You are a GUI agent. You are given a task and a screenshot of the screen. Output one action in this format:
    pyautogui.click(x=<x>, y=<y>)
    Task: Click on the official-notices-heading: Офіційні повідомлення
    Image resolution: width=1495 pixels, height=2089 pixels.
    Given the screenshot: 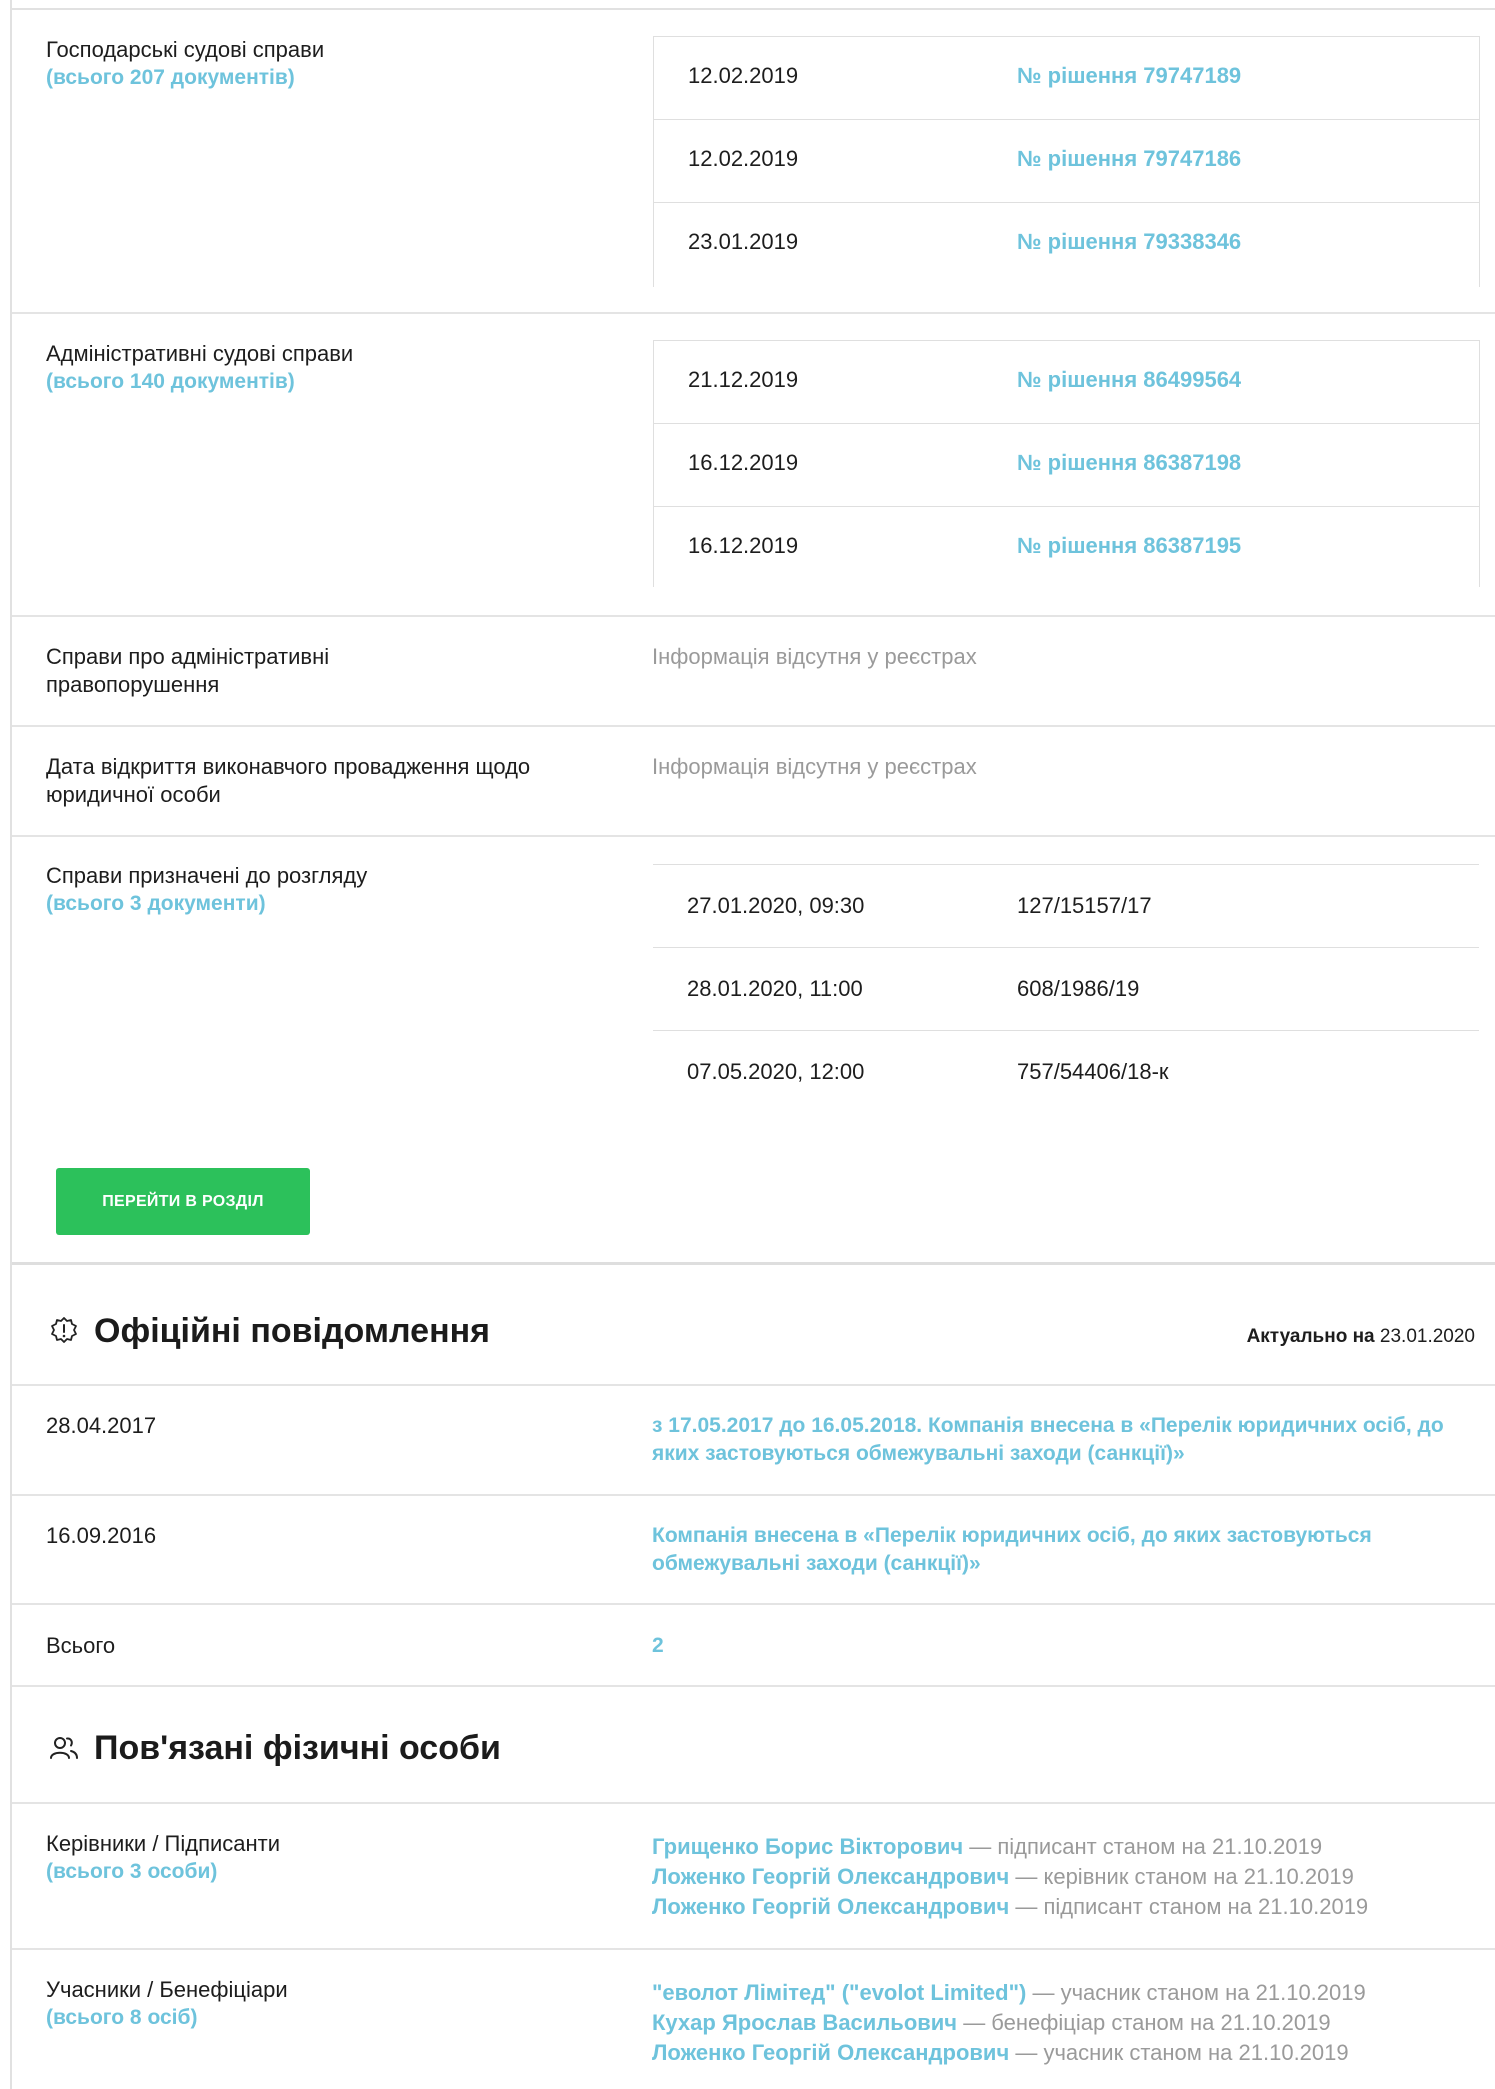 What is the action you would take?
    pyautogui.click(x=268, y=1331)
    